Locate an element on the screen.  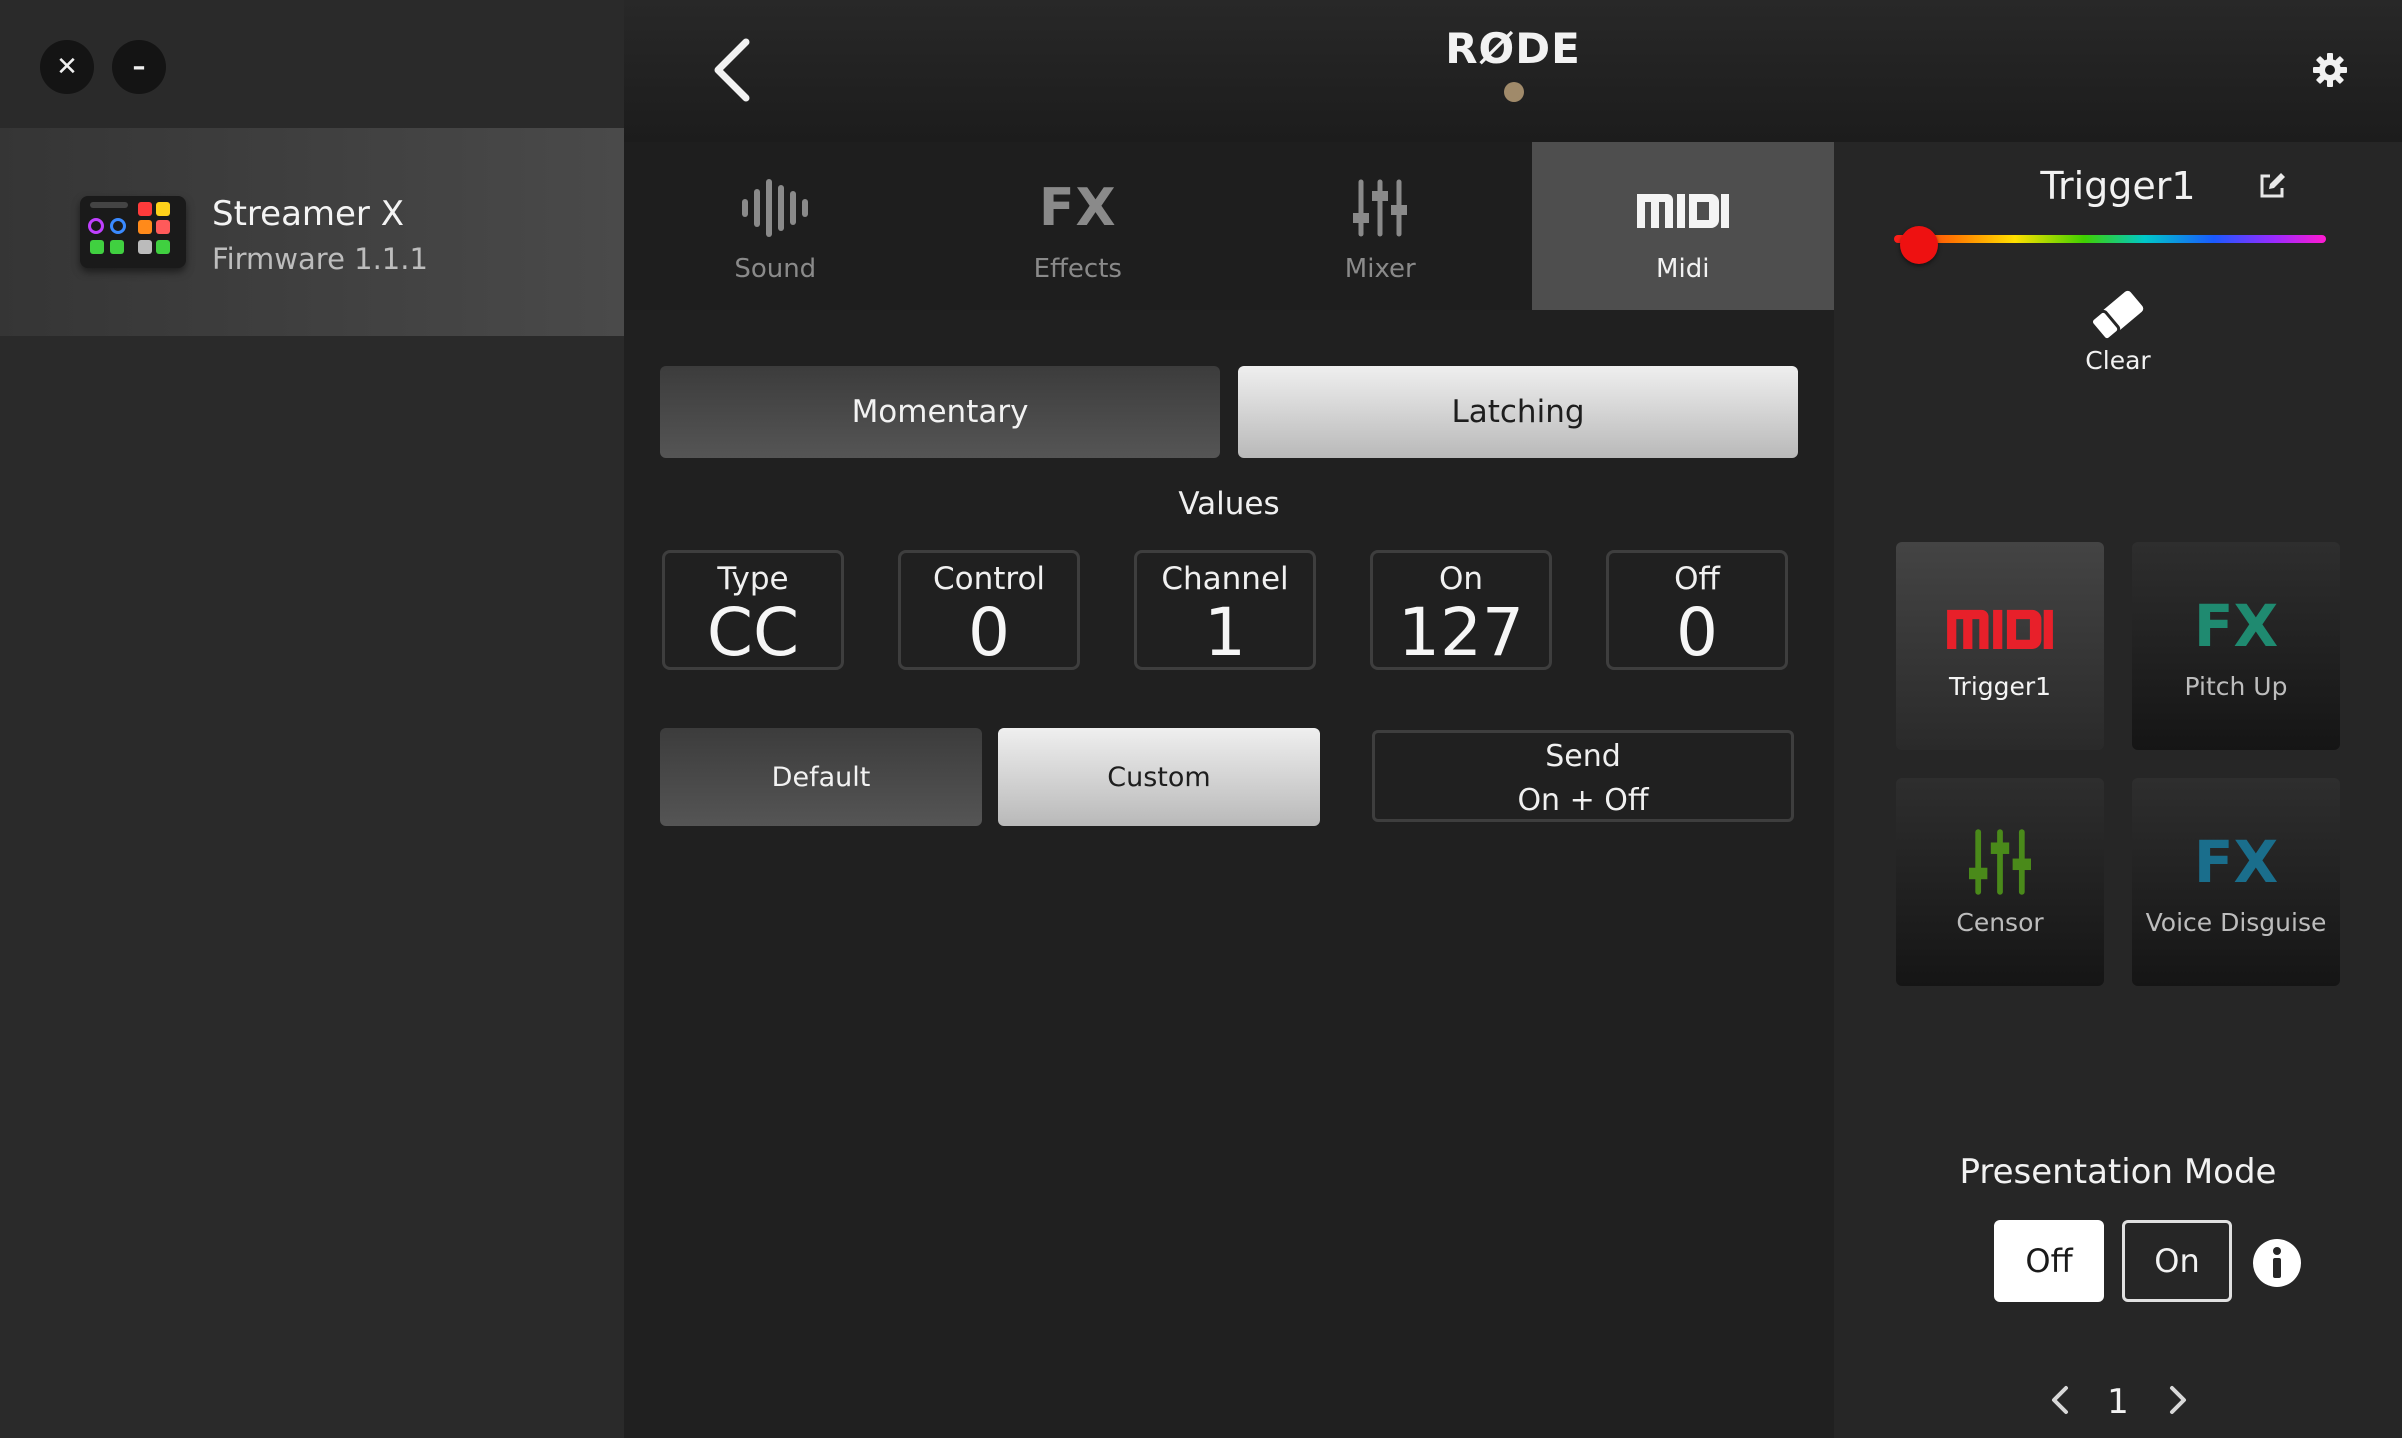
close-window-button: ✕ is located at coordinates (67, 67).